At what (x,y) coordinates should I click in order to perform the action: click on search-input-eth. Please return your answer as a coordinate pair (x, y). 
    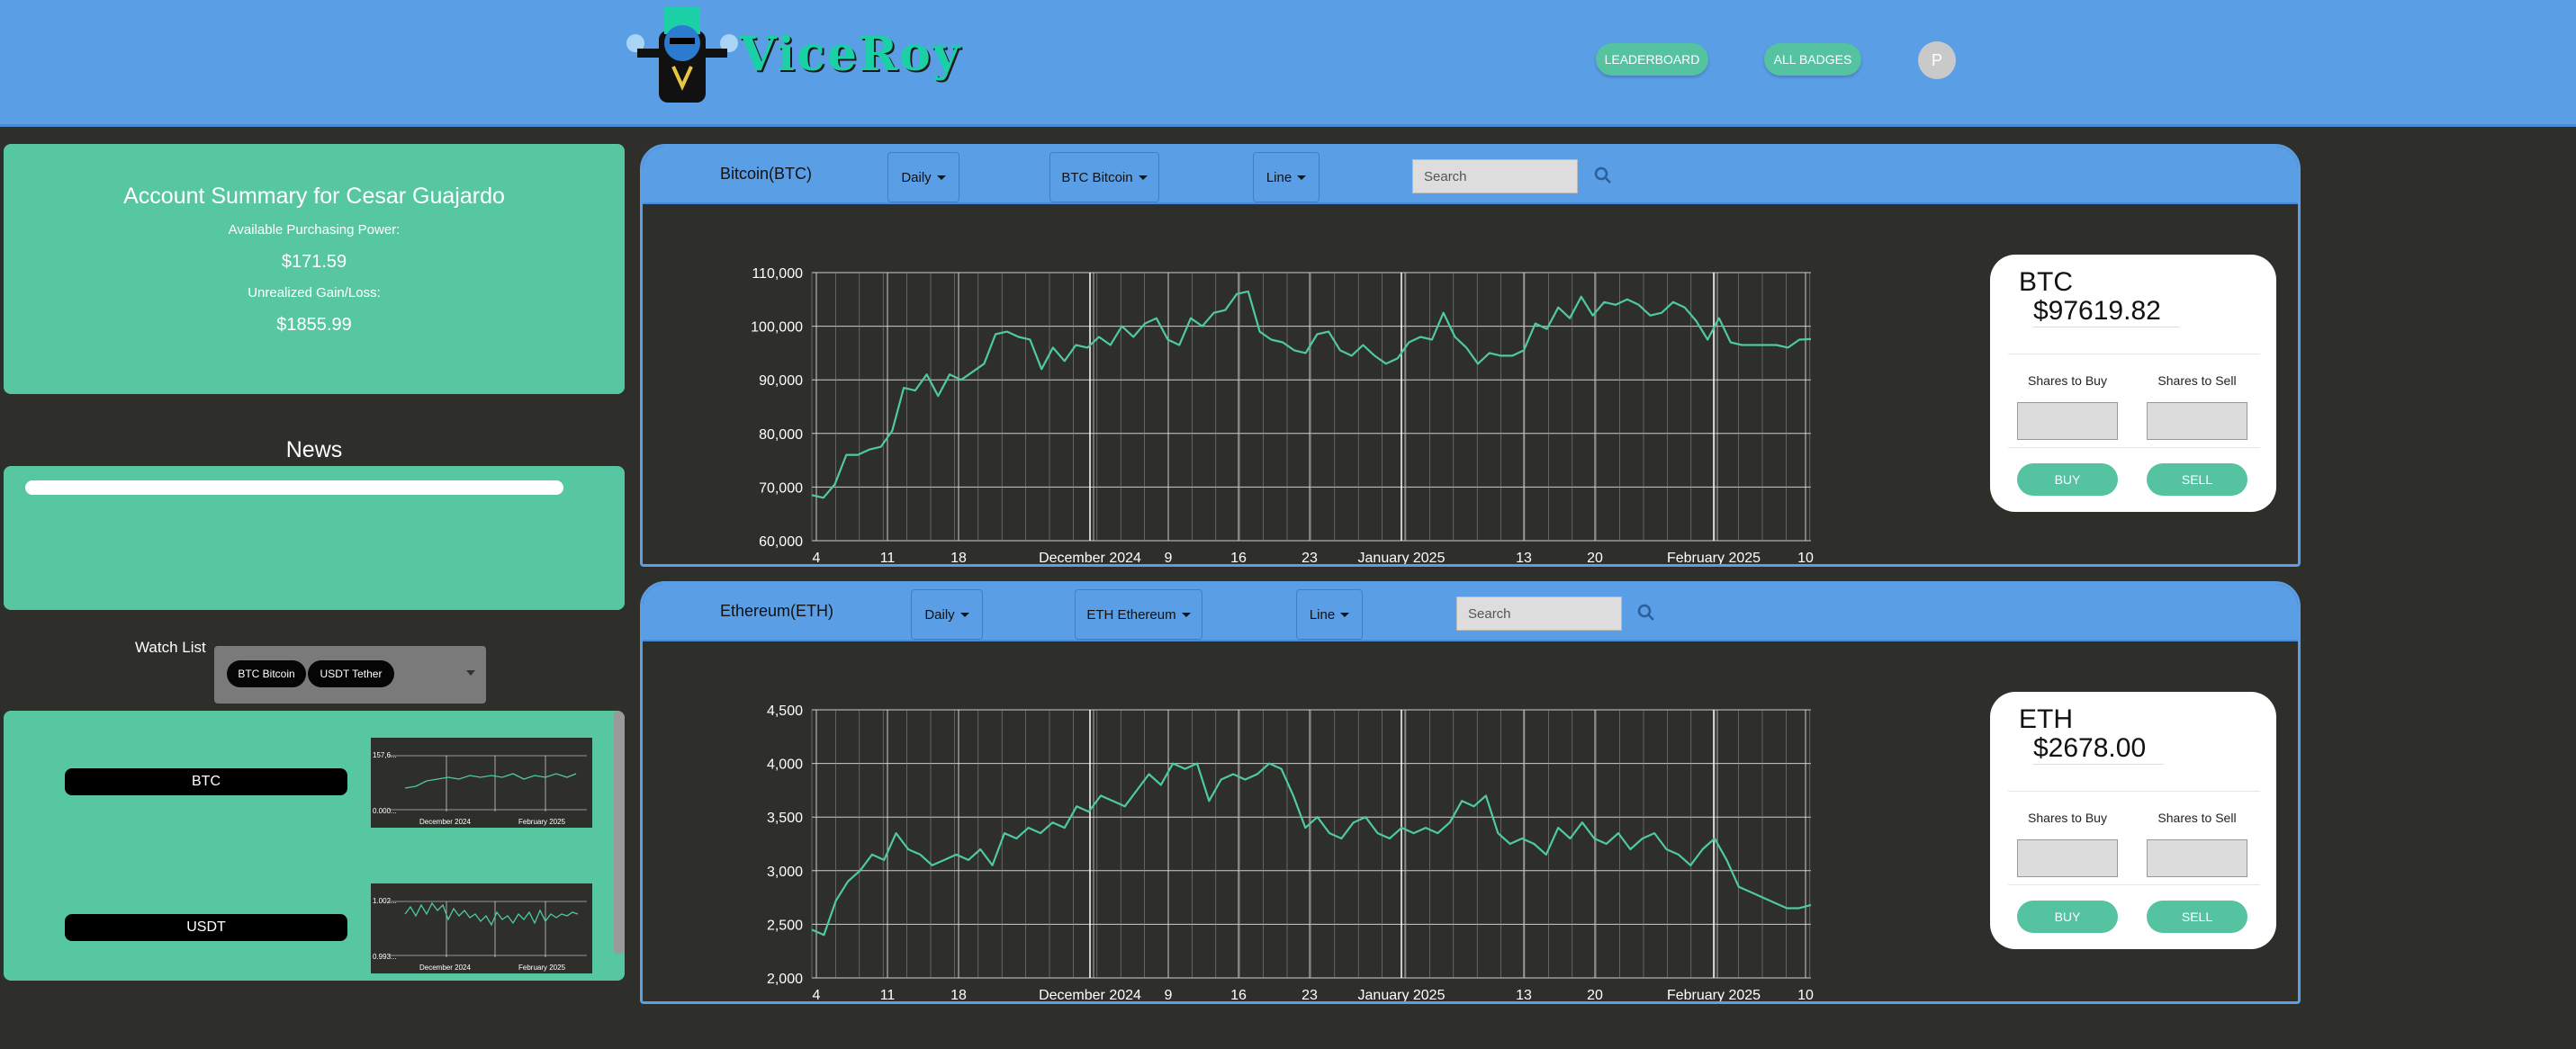
    Looking at the image, I should click on (1539, 613).